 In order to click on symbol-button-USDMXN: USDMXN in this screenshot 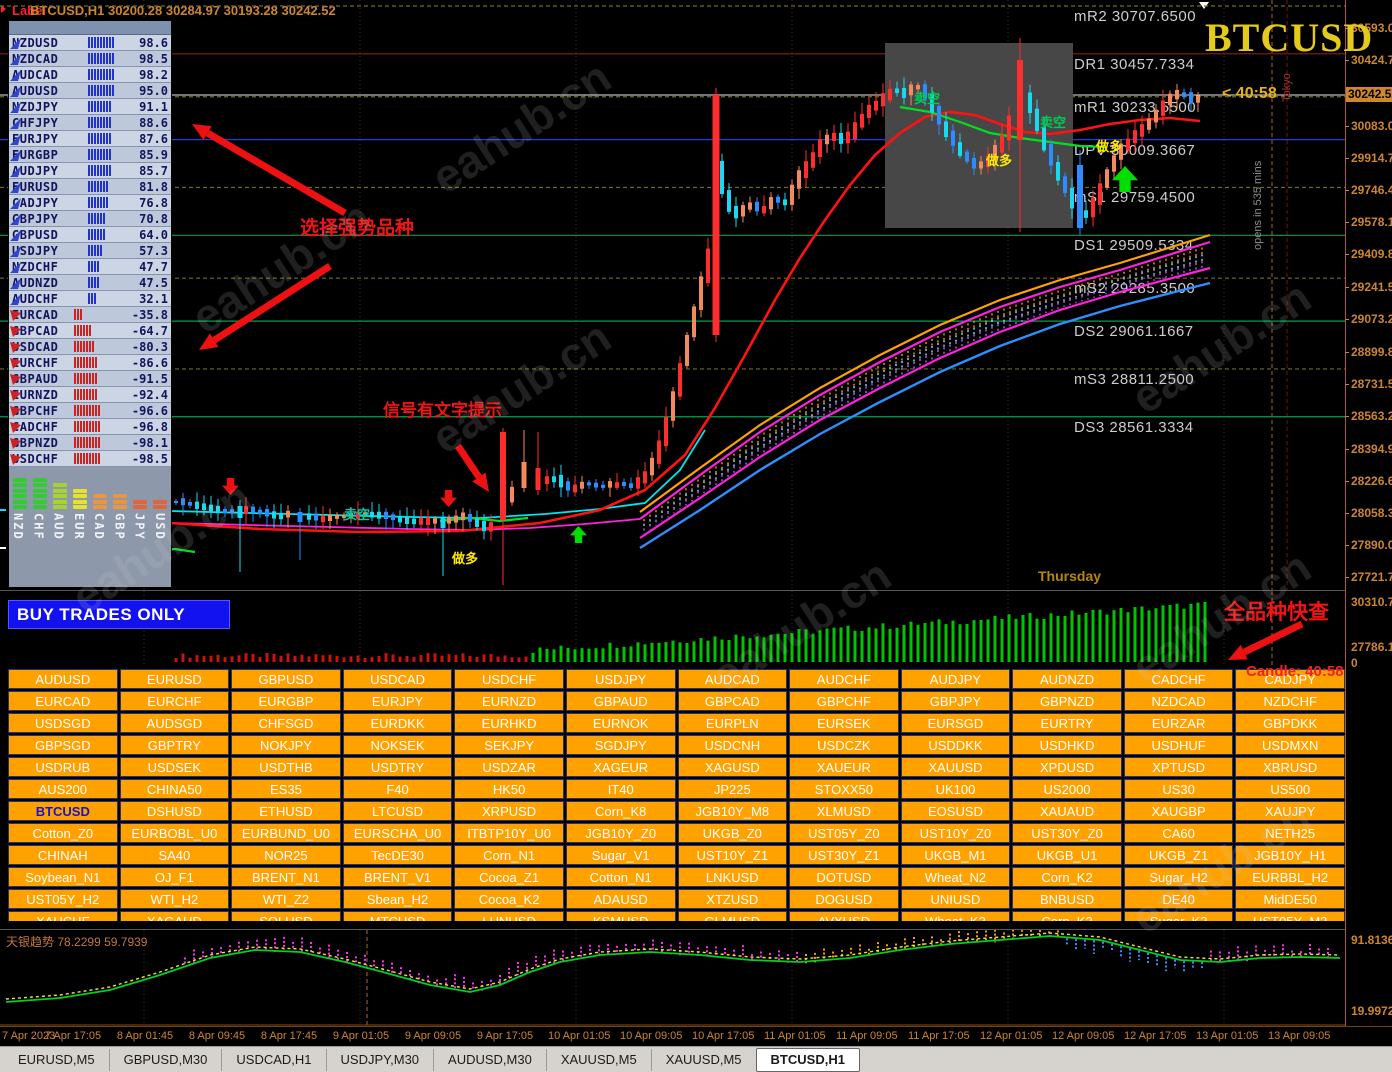, I will do `click(1290, 745)`.